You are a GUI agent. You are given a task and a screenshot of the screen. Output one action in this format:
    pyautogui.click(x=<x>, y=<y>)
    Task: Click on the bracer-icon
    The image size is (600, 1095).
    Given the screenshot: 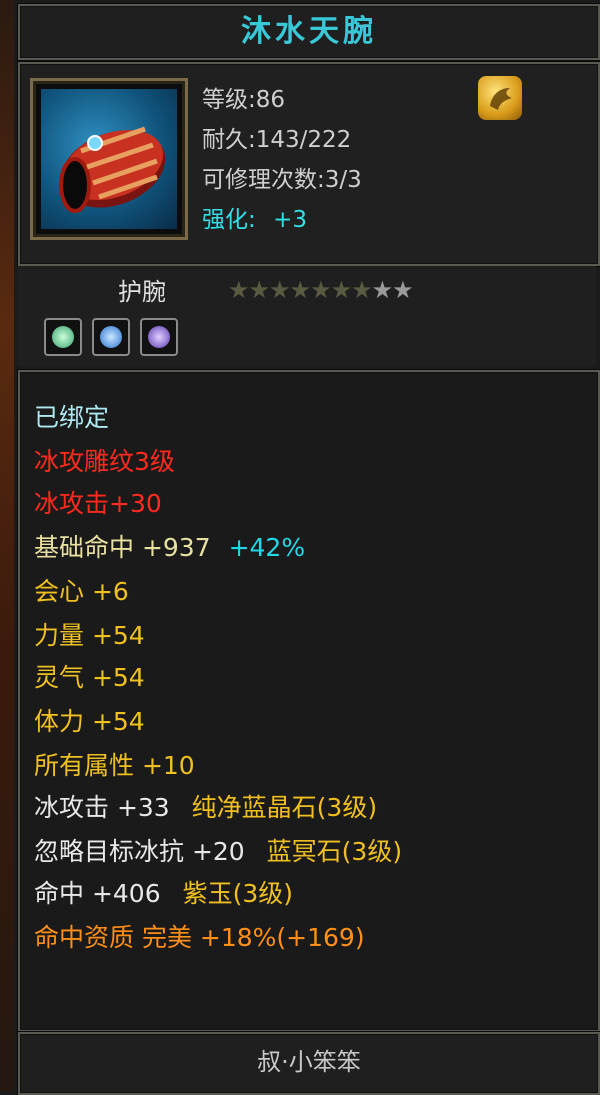 What is the action you would take?
    pyautogui.click(x=109, y=159)
    